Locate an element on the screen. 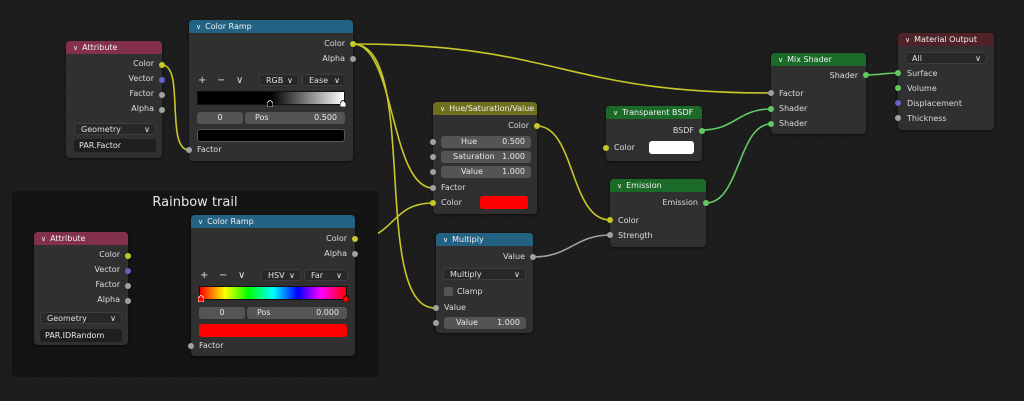 The image size is (1024, 401). transparent-bsdf-node: ∨ Transparent BSDF BSDF Color is located at coordinates (654, 133).